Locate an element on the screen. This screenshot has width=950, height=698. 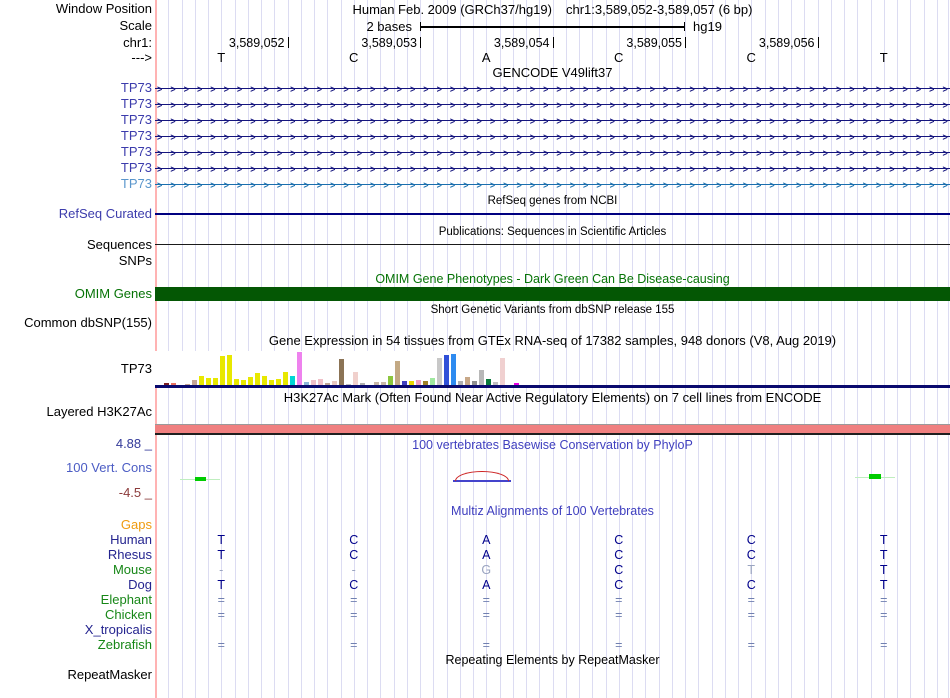
track-label-chrom: chr1: is located at coordinates (76, 43).